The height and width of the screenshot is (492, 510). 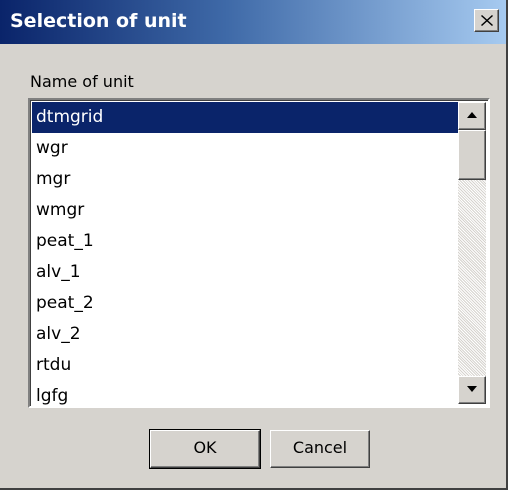 What do you see at coordinates (245, 303) in the screenshot?
I see `unit-list-item: peat_2` at bounding box center [245, 303].